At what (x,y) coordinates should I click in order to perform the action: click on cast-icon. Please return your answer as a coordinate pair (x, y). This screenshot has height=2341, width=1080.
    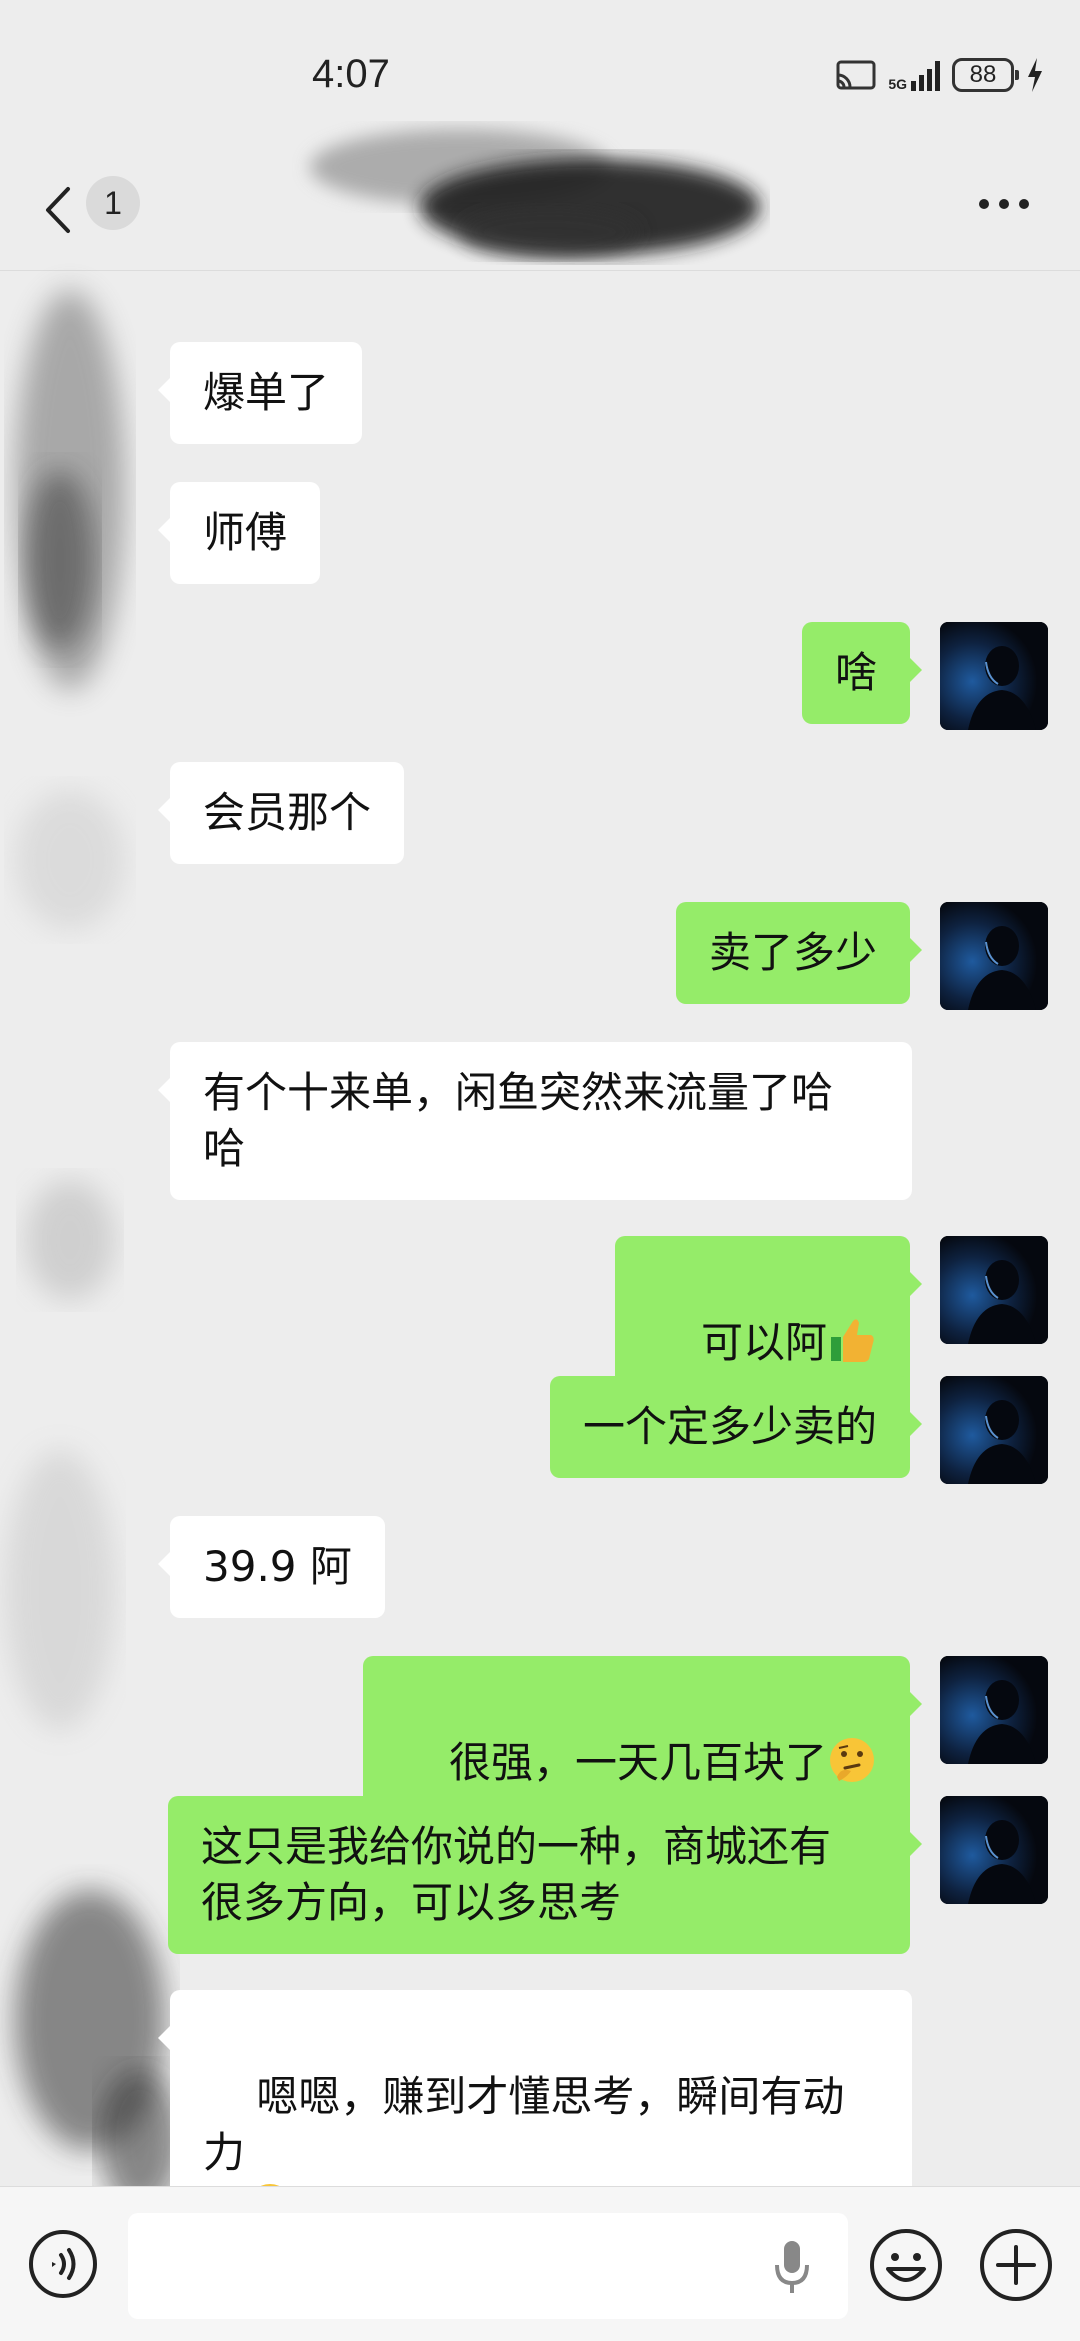
    Looking at the image, I should click on (856, 75).